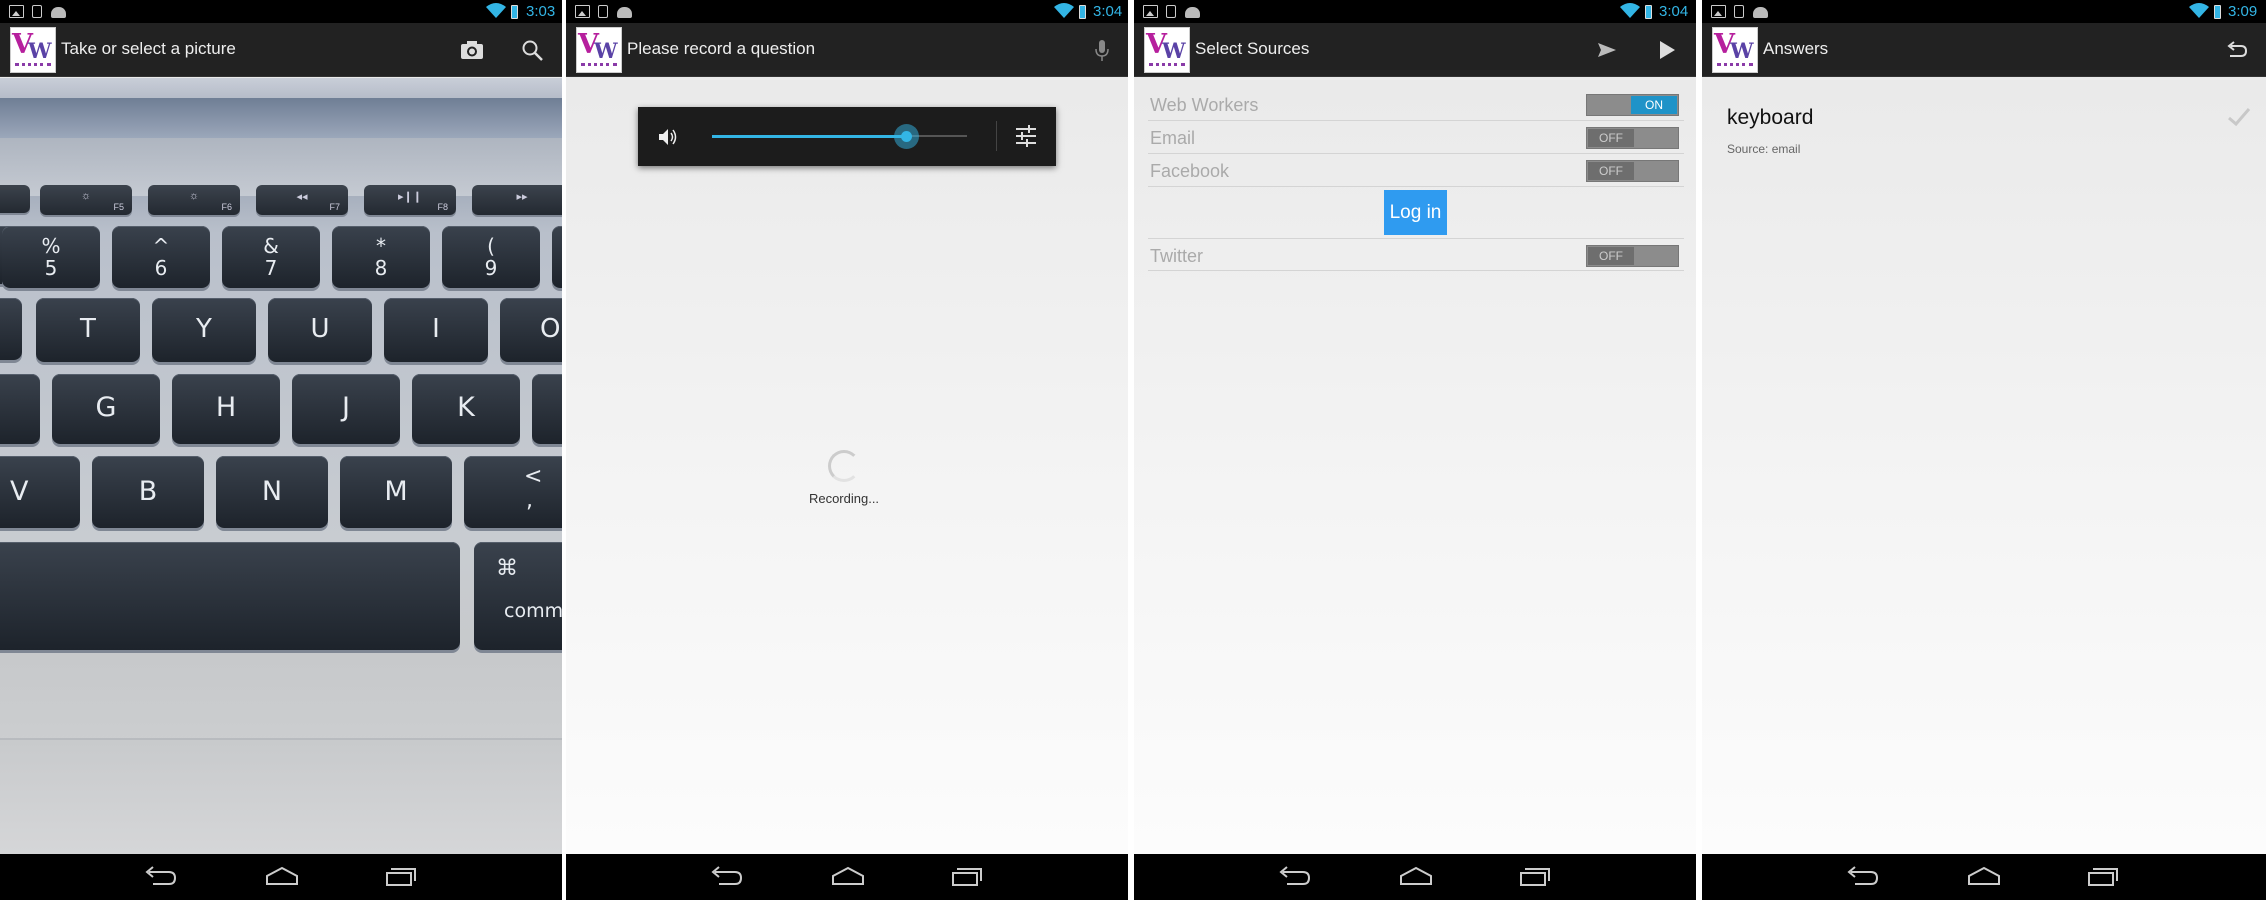 This screenshot has height=900, width=2266. I want to click on source-row-email: Email OFF, so click(1416, 137).